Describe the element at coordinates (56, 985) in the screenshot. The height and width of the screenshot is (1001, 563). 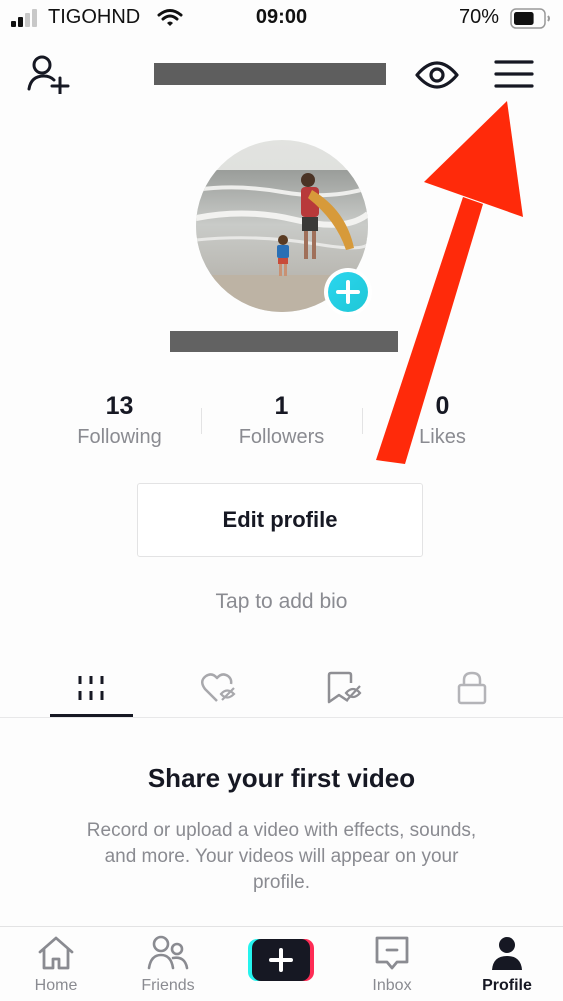
I see `nav-label: Home` at that location.